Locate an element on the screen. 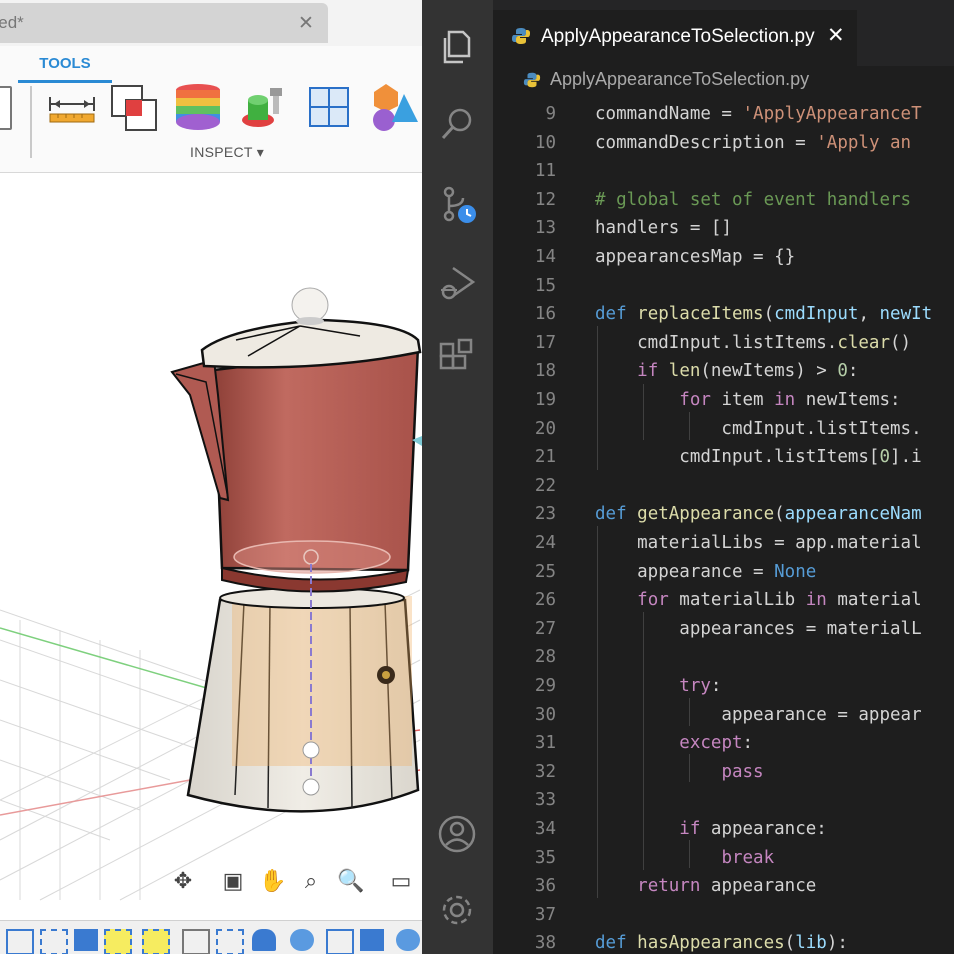  line-number: 26 is located at coordinates (545, 600).